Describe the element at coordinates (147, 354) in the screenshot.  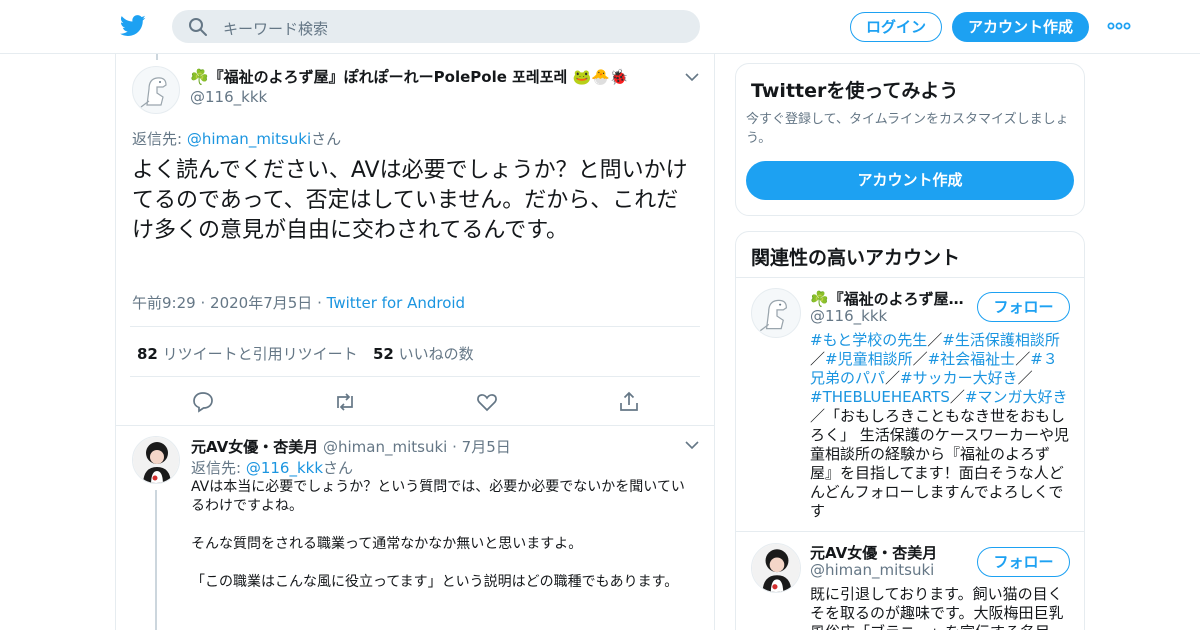
I see `retweets-count: 82` at that location.